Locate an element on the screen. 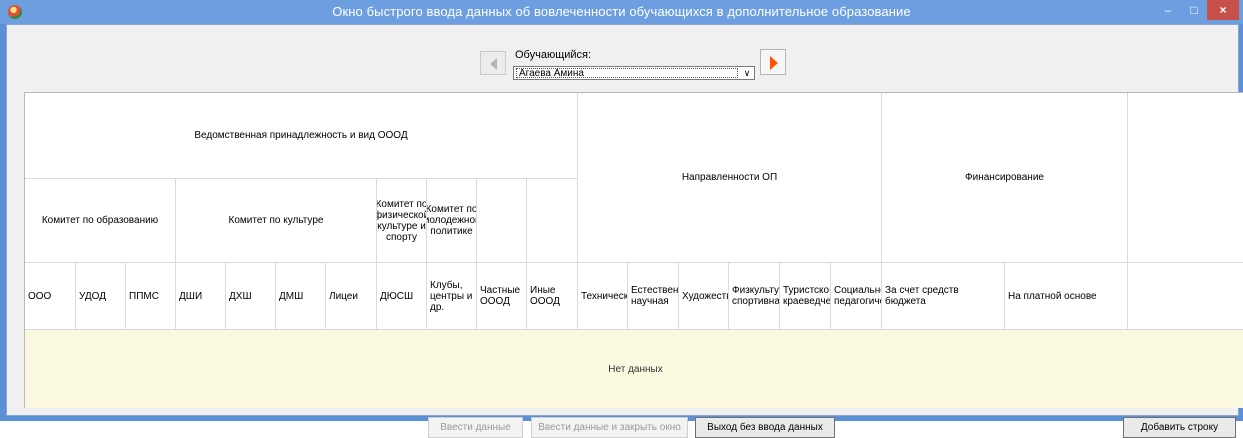 This screenshot has width=1243, height=438. header-focus-group: Направленности ОП is located at coordinates (730, 178).